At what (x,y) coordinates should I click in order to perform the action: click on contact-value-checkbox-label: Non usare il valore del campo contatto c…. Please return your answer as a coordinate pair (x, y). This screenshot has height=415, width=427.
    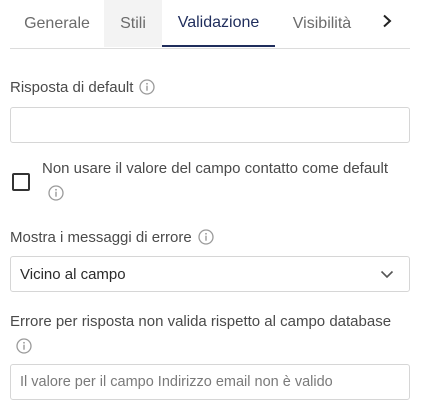
    Looking at the image, I should click on (222, 181).